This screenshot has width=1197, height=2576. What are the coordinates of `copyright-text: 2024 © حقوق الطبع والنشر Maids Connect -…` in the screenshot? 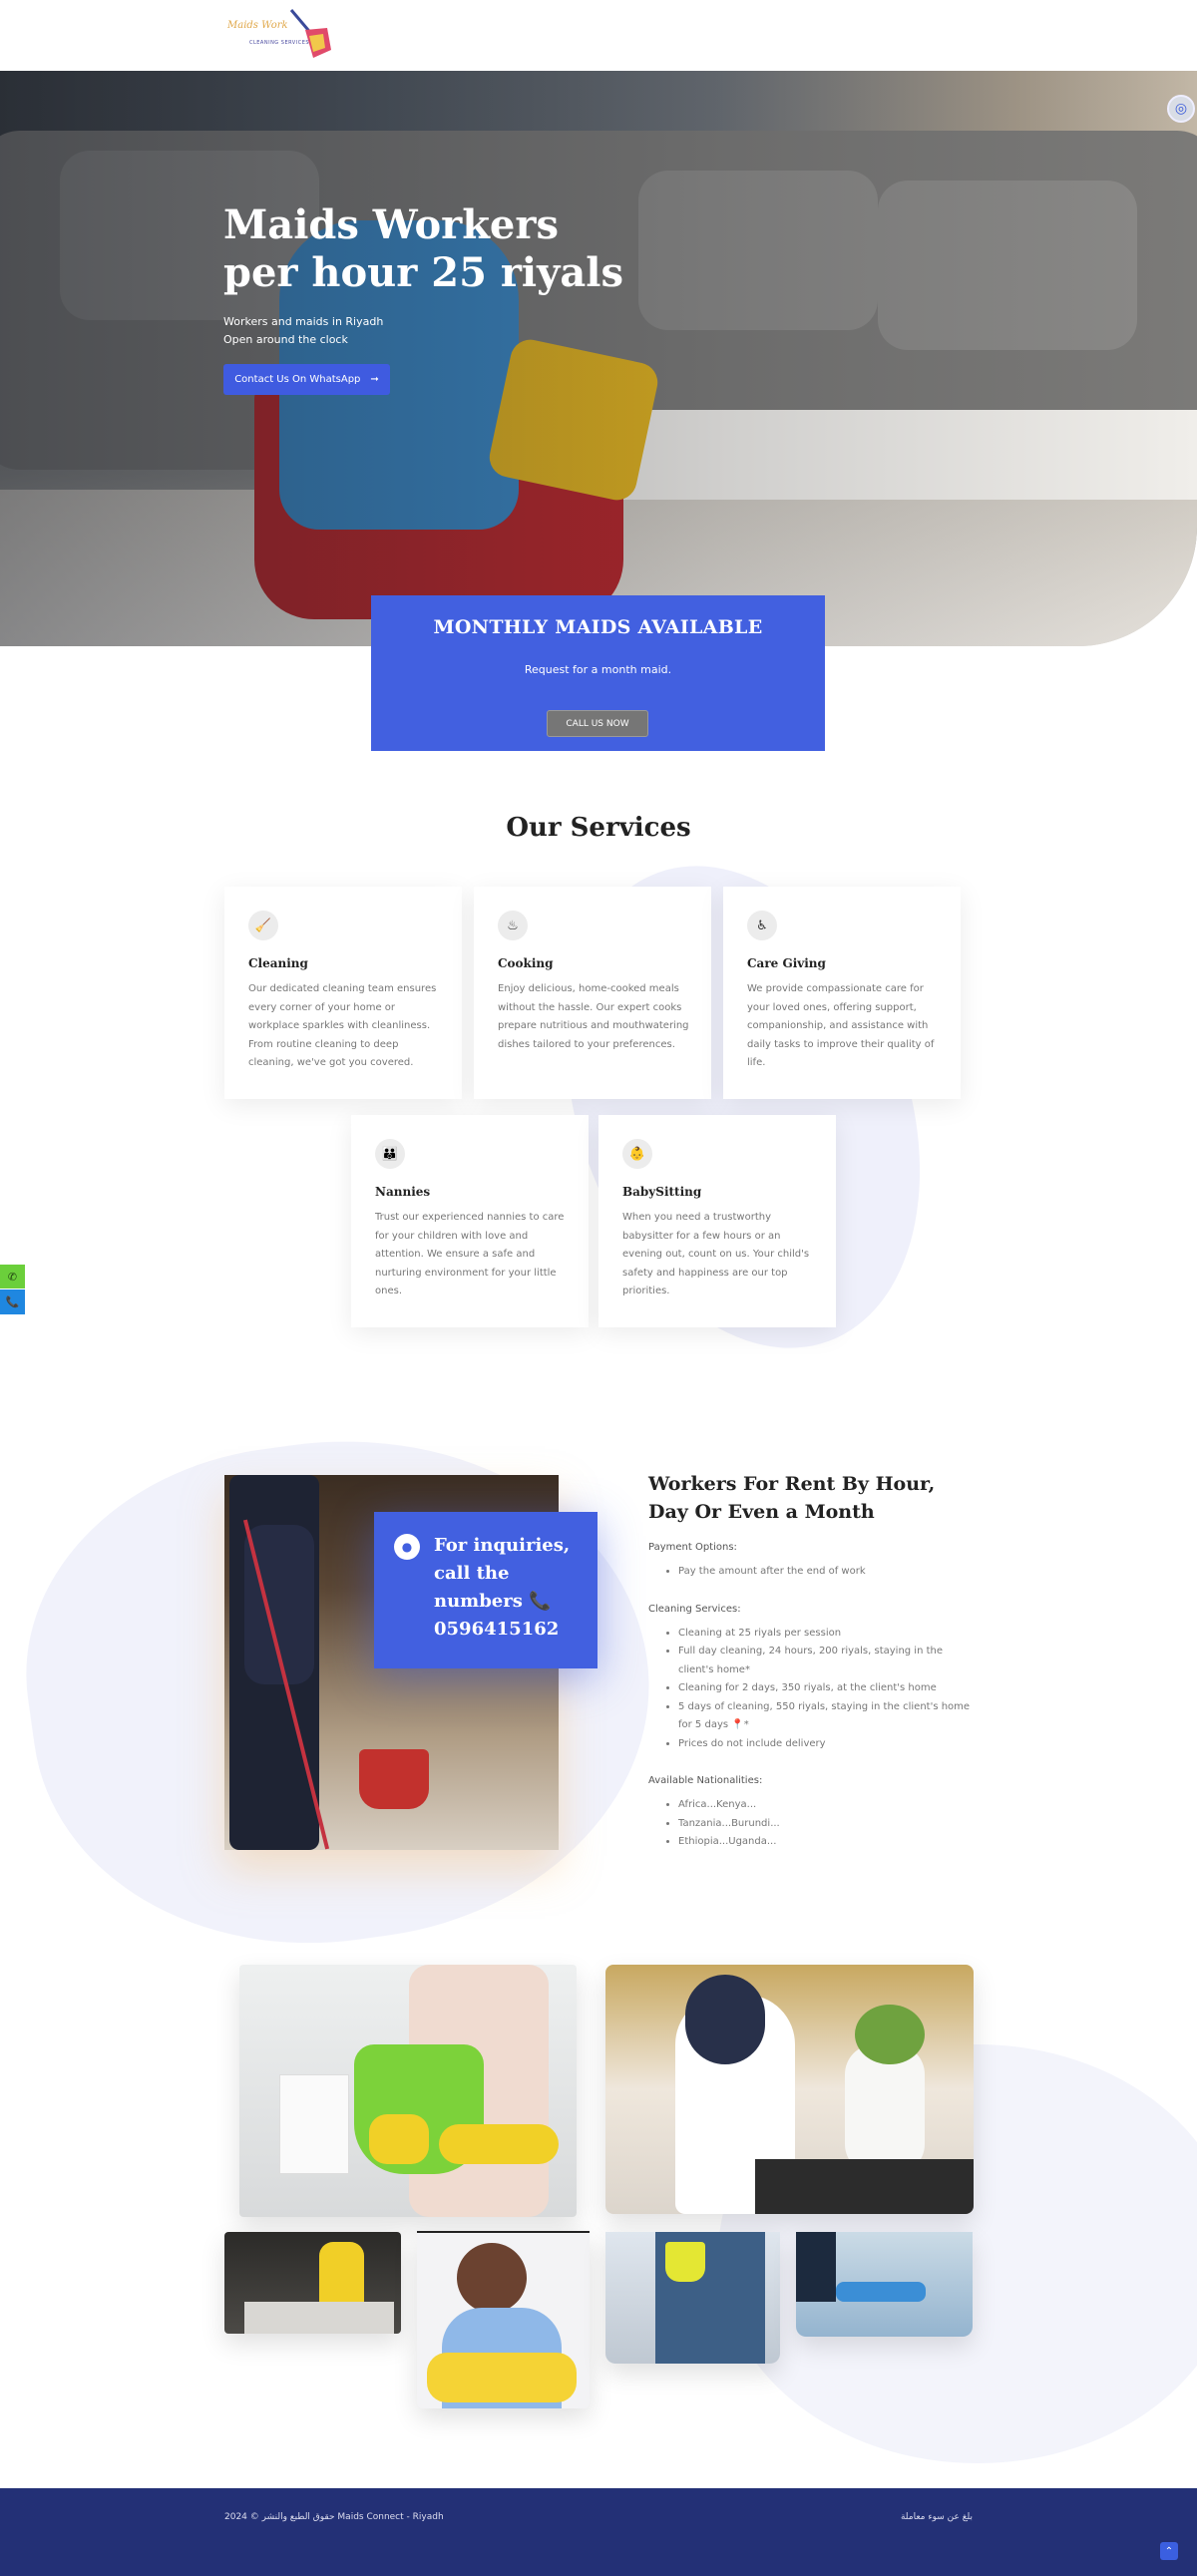 It's located at (334, 2517).